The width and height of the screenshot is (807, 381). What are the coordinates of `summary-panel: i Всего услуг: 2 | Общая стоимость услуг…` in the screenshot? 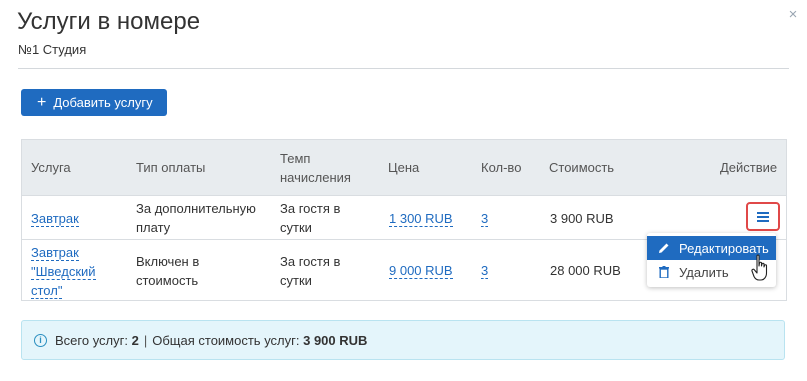 It's located at (403, 340).